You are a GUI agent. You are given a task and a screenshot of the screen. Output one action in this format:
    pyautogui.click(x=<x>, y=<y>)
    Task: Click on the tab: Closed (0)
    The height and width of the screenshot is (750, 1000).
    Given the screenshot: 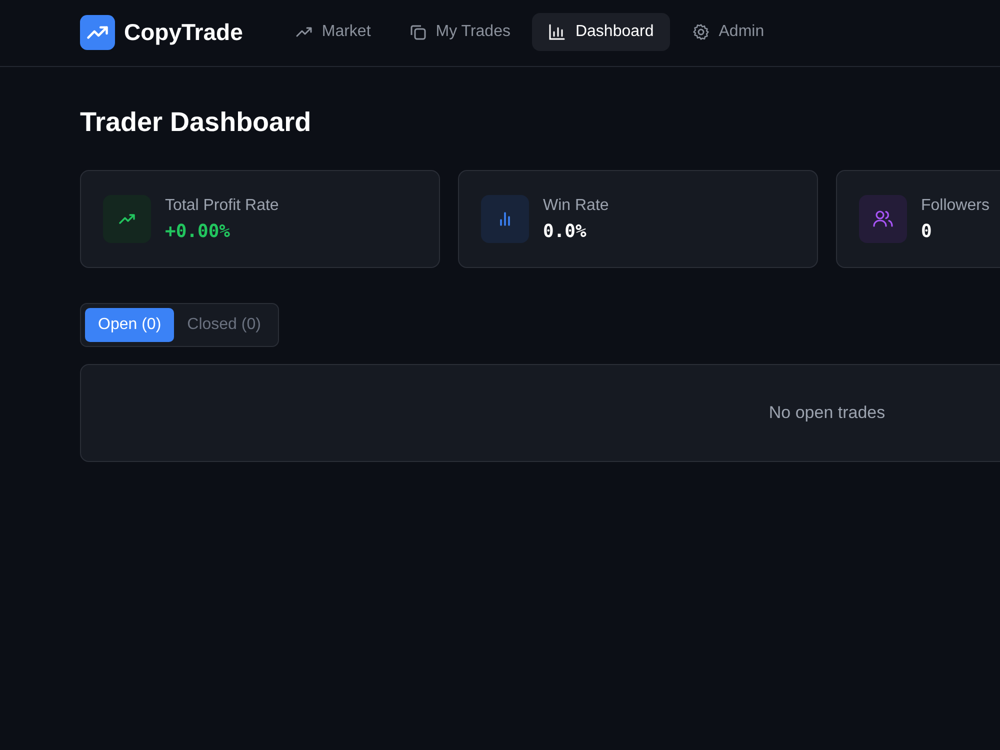 What is the action you would take?
    pyautogui.click(x=224, y=325)
    